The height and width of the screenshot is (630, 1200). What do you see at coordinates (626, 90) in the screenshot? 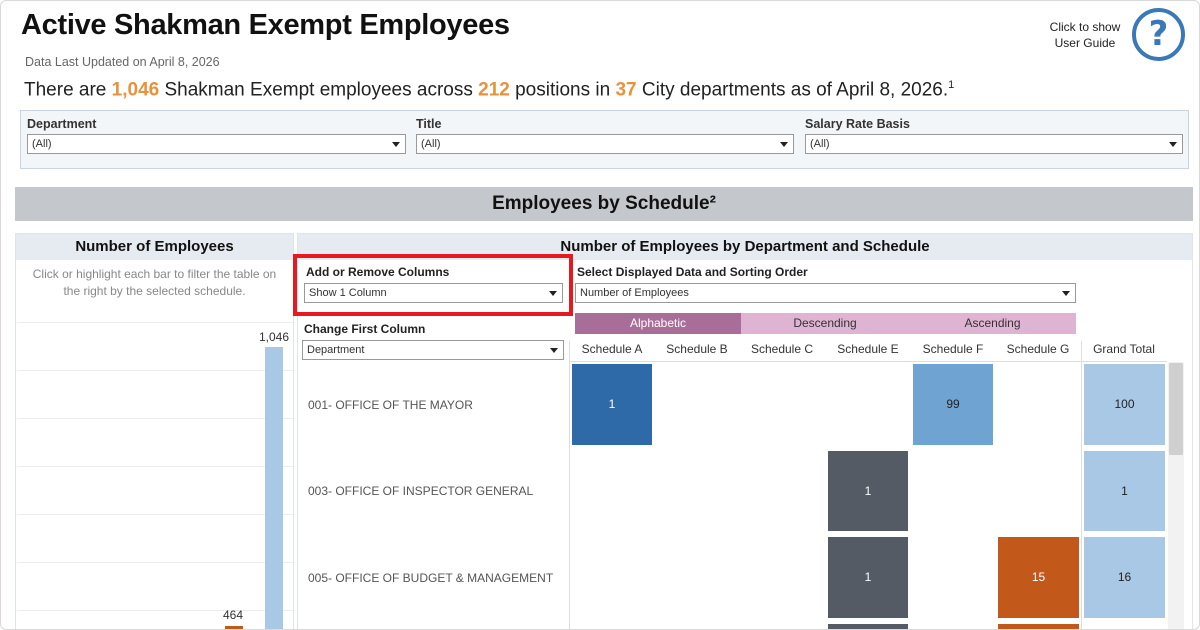
I see `department-count: 37` at bounding box center [626, 90].